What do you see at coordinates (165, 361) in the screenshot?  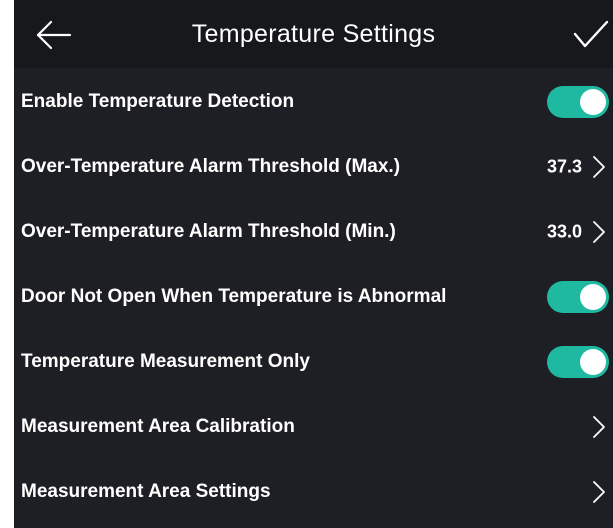 I see `setting-label: Temperature Measurement Only` at bounding box center [165, 361].